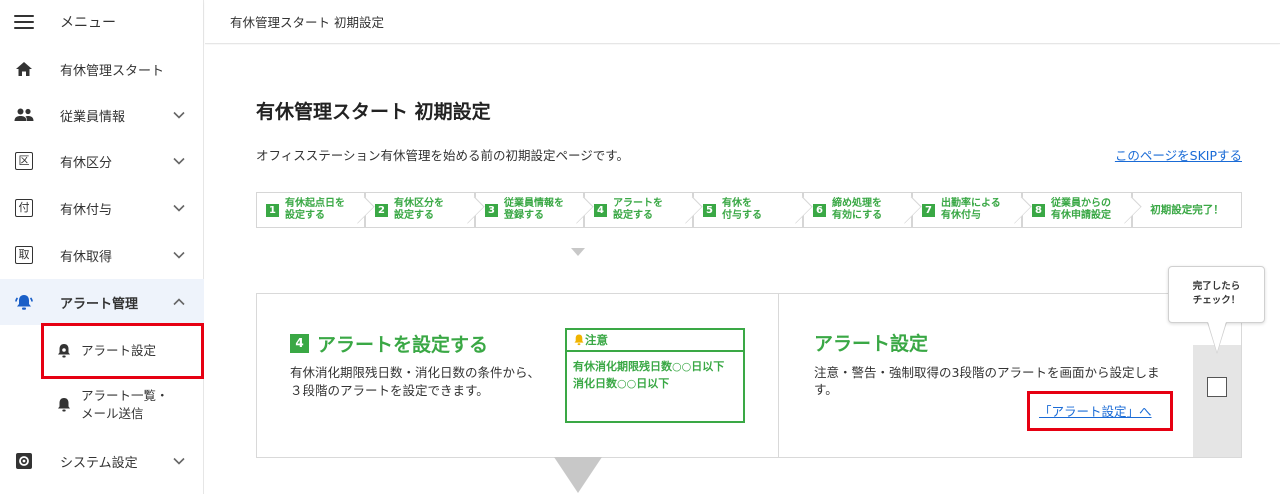 The width and height of the screenshot is (1280, 494). What do you see at coordinates (93, 117) in the screenshot?
I see `sidebar-item-label: 従業員情報` at bounding box center [93, 117].